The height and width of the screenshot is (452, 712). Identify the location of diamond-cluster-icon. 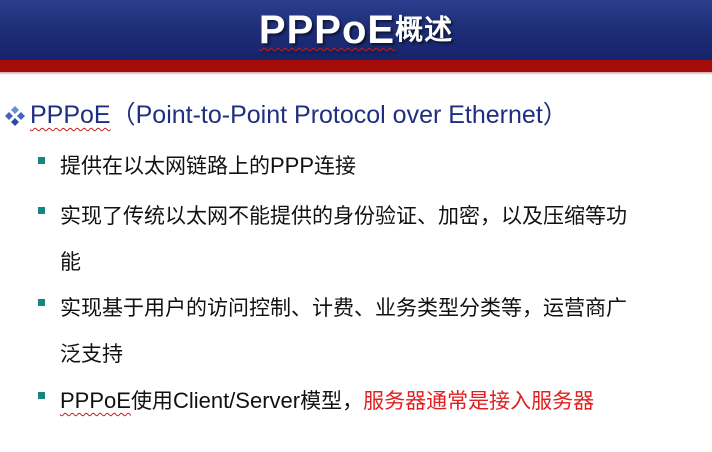
(15, 116).